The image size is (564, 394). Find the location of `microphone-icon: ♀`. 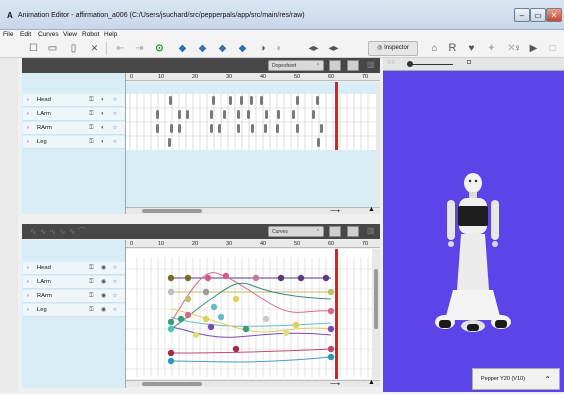

microphone-icon: ♀ is located at coordinates (517, 48).